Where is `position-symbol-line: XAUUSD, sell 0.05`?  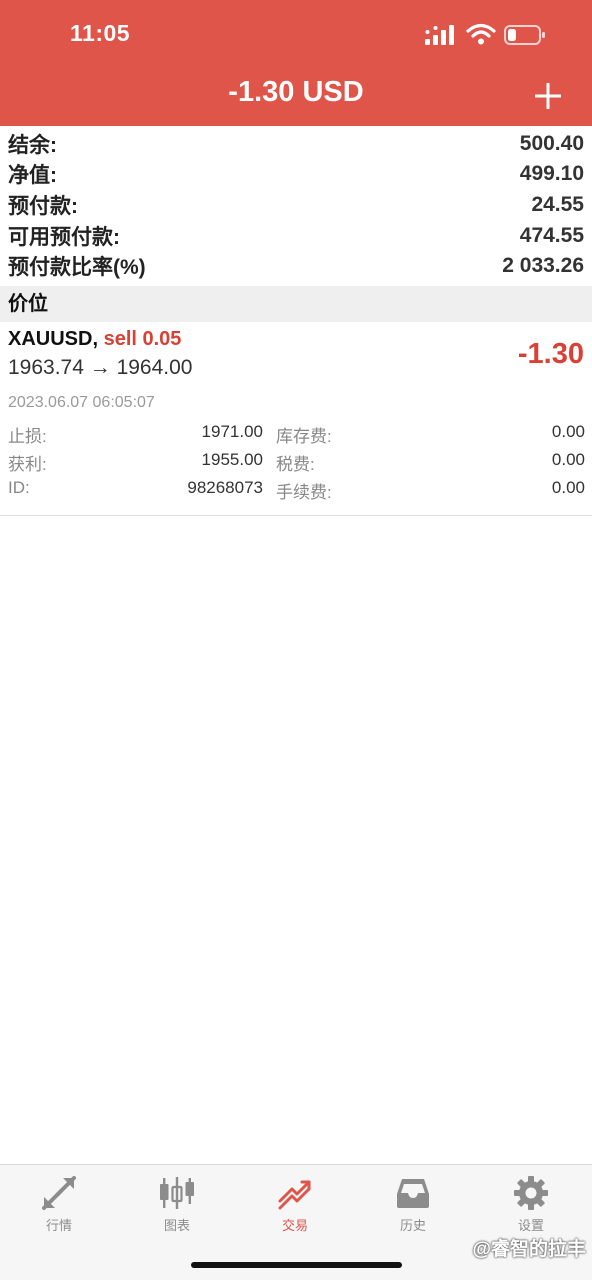 position-symbol-line: XAUUSD, sell 0.05 is located at coordinates (94, 339).